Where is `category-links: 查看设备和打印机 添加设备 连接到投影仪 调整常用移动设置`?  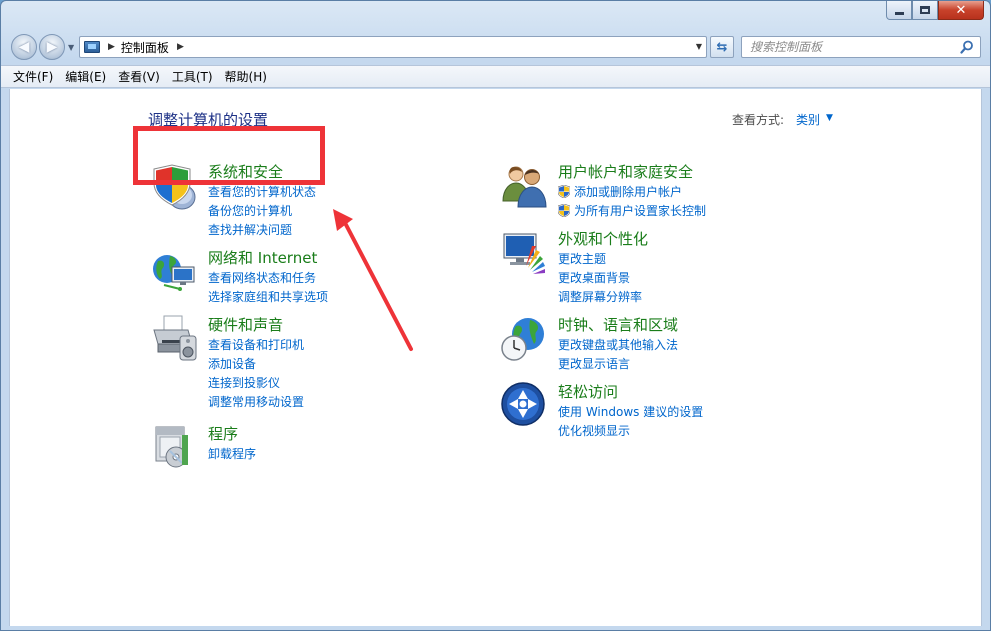
category-links: 查看设备和打印机 添加设备 连接到投影仪 调整常用移动设置 is located at coordinates (256, 374).